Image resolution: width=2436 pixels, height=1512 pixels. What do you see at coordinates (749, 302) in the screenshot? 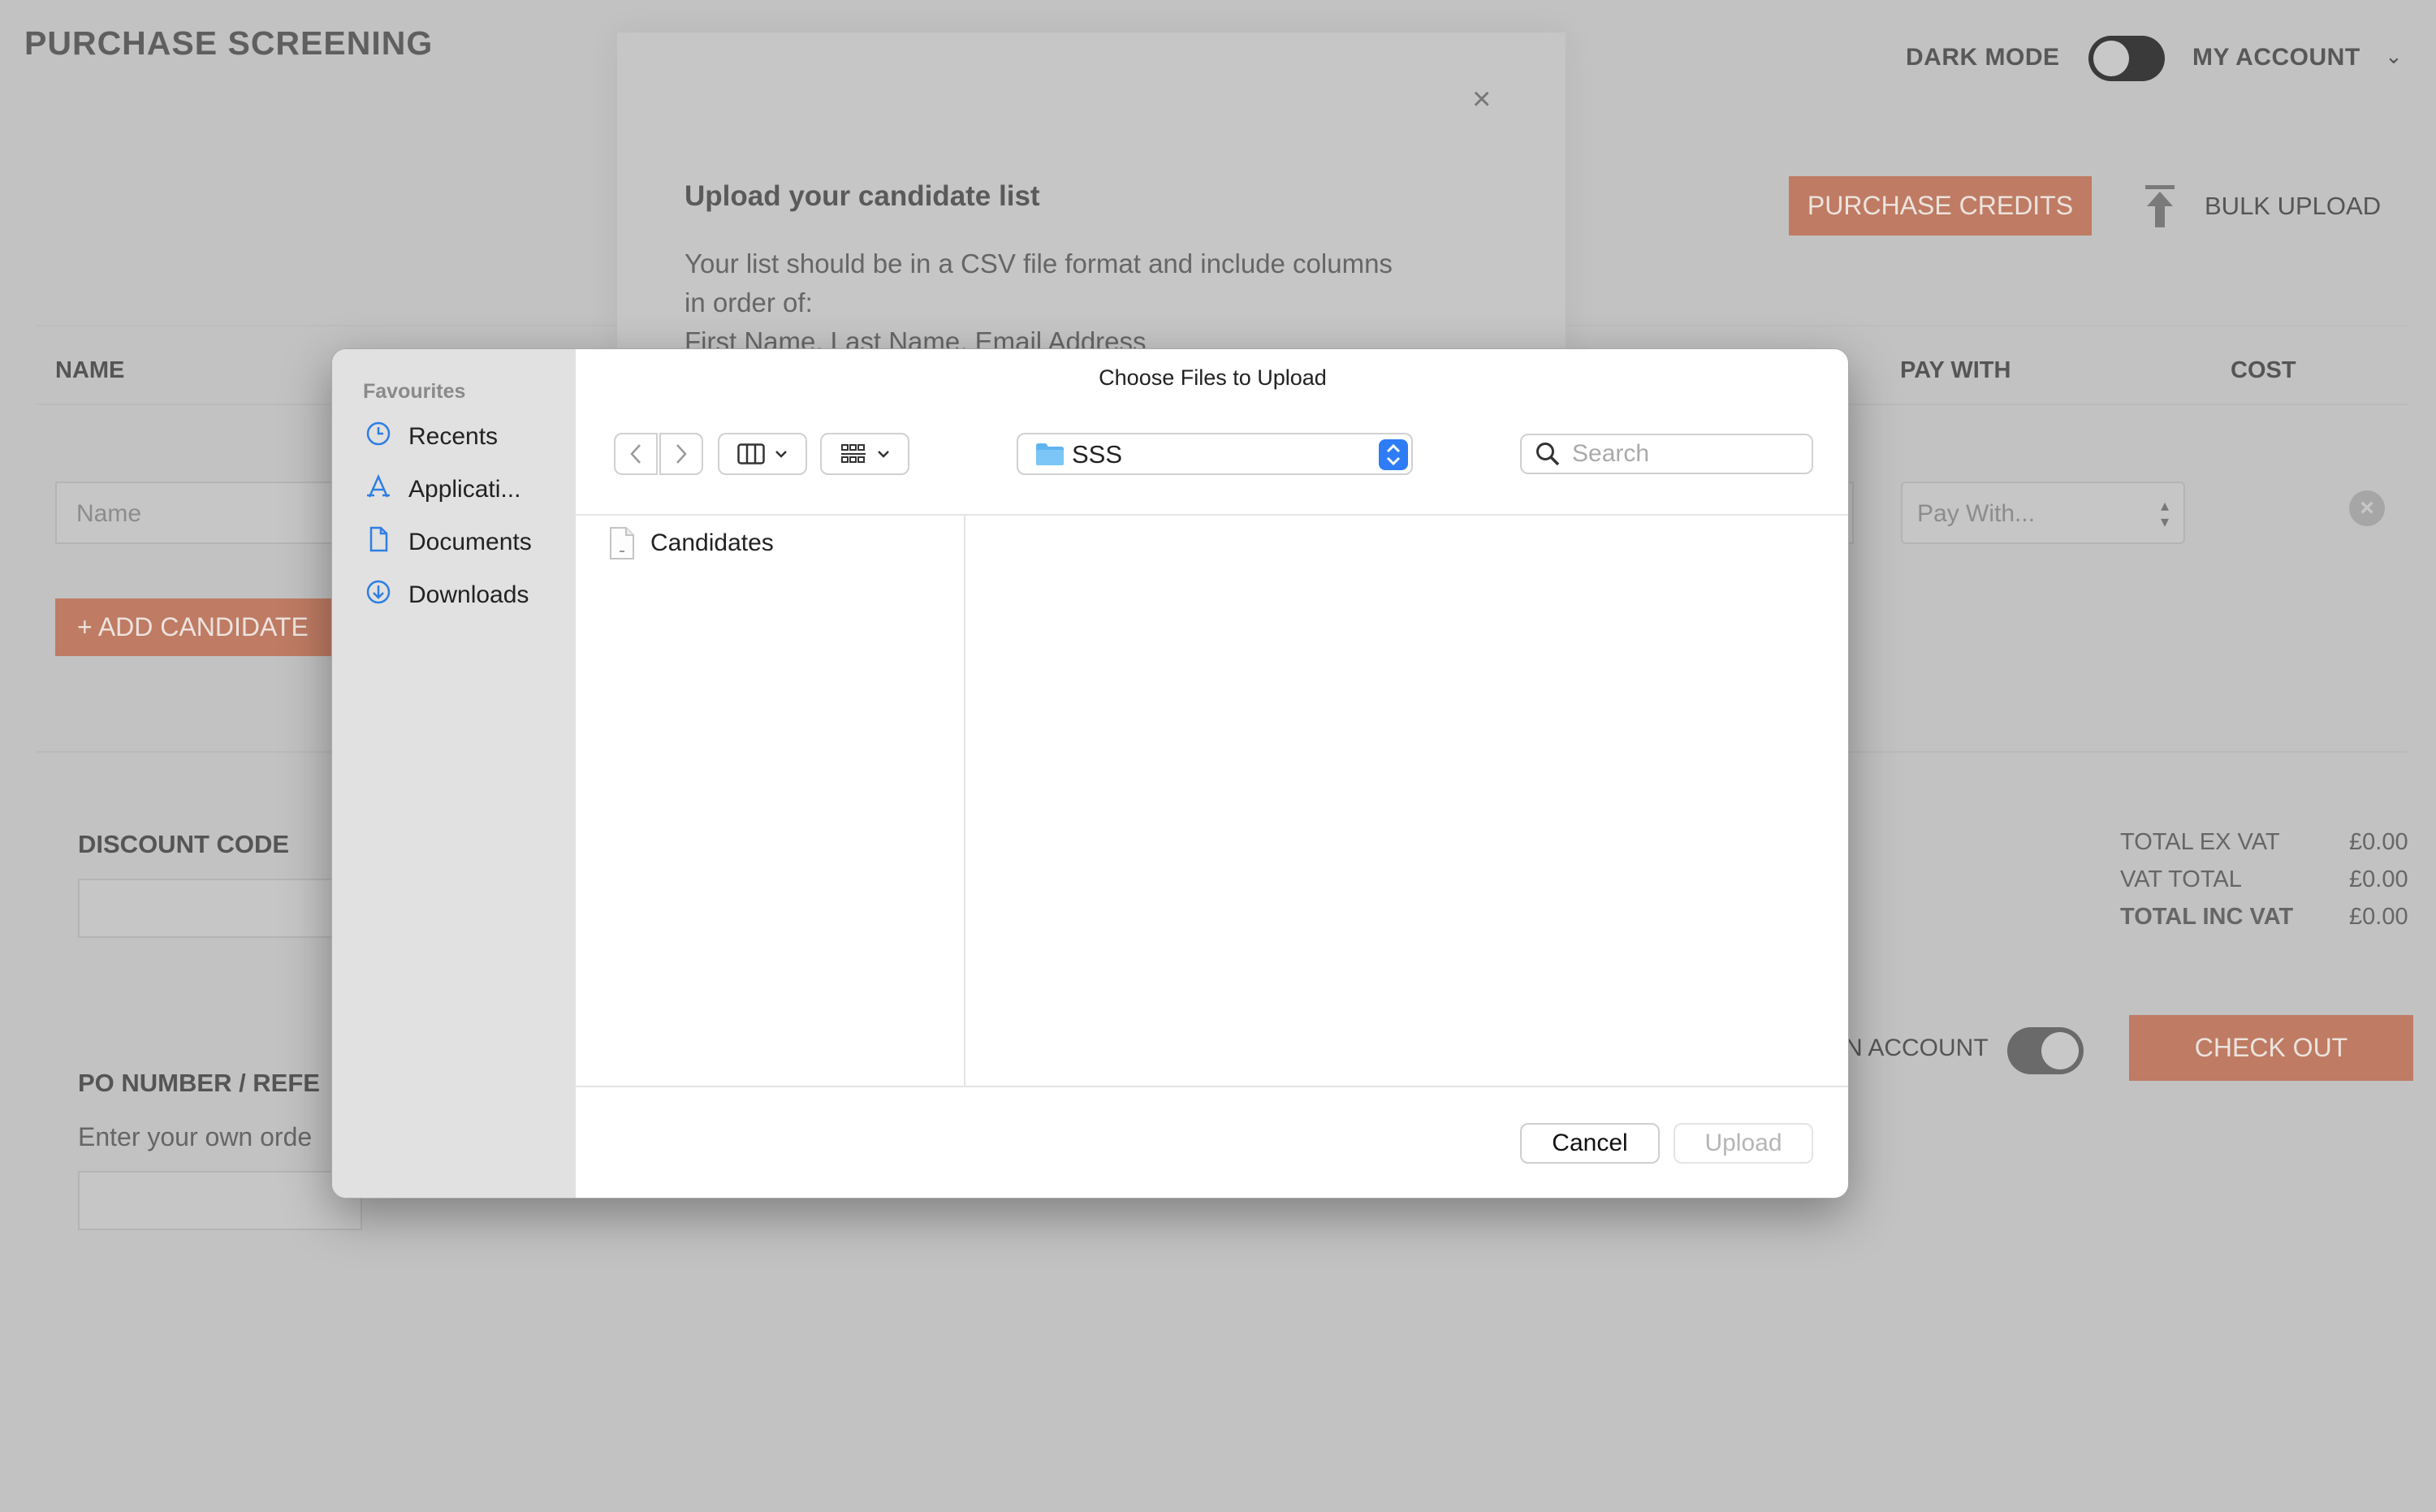
I see `upload-modal-text-2: in order of:` at bounding box center [749, 302].